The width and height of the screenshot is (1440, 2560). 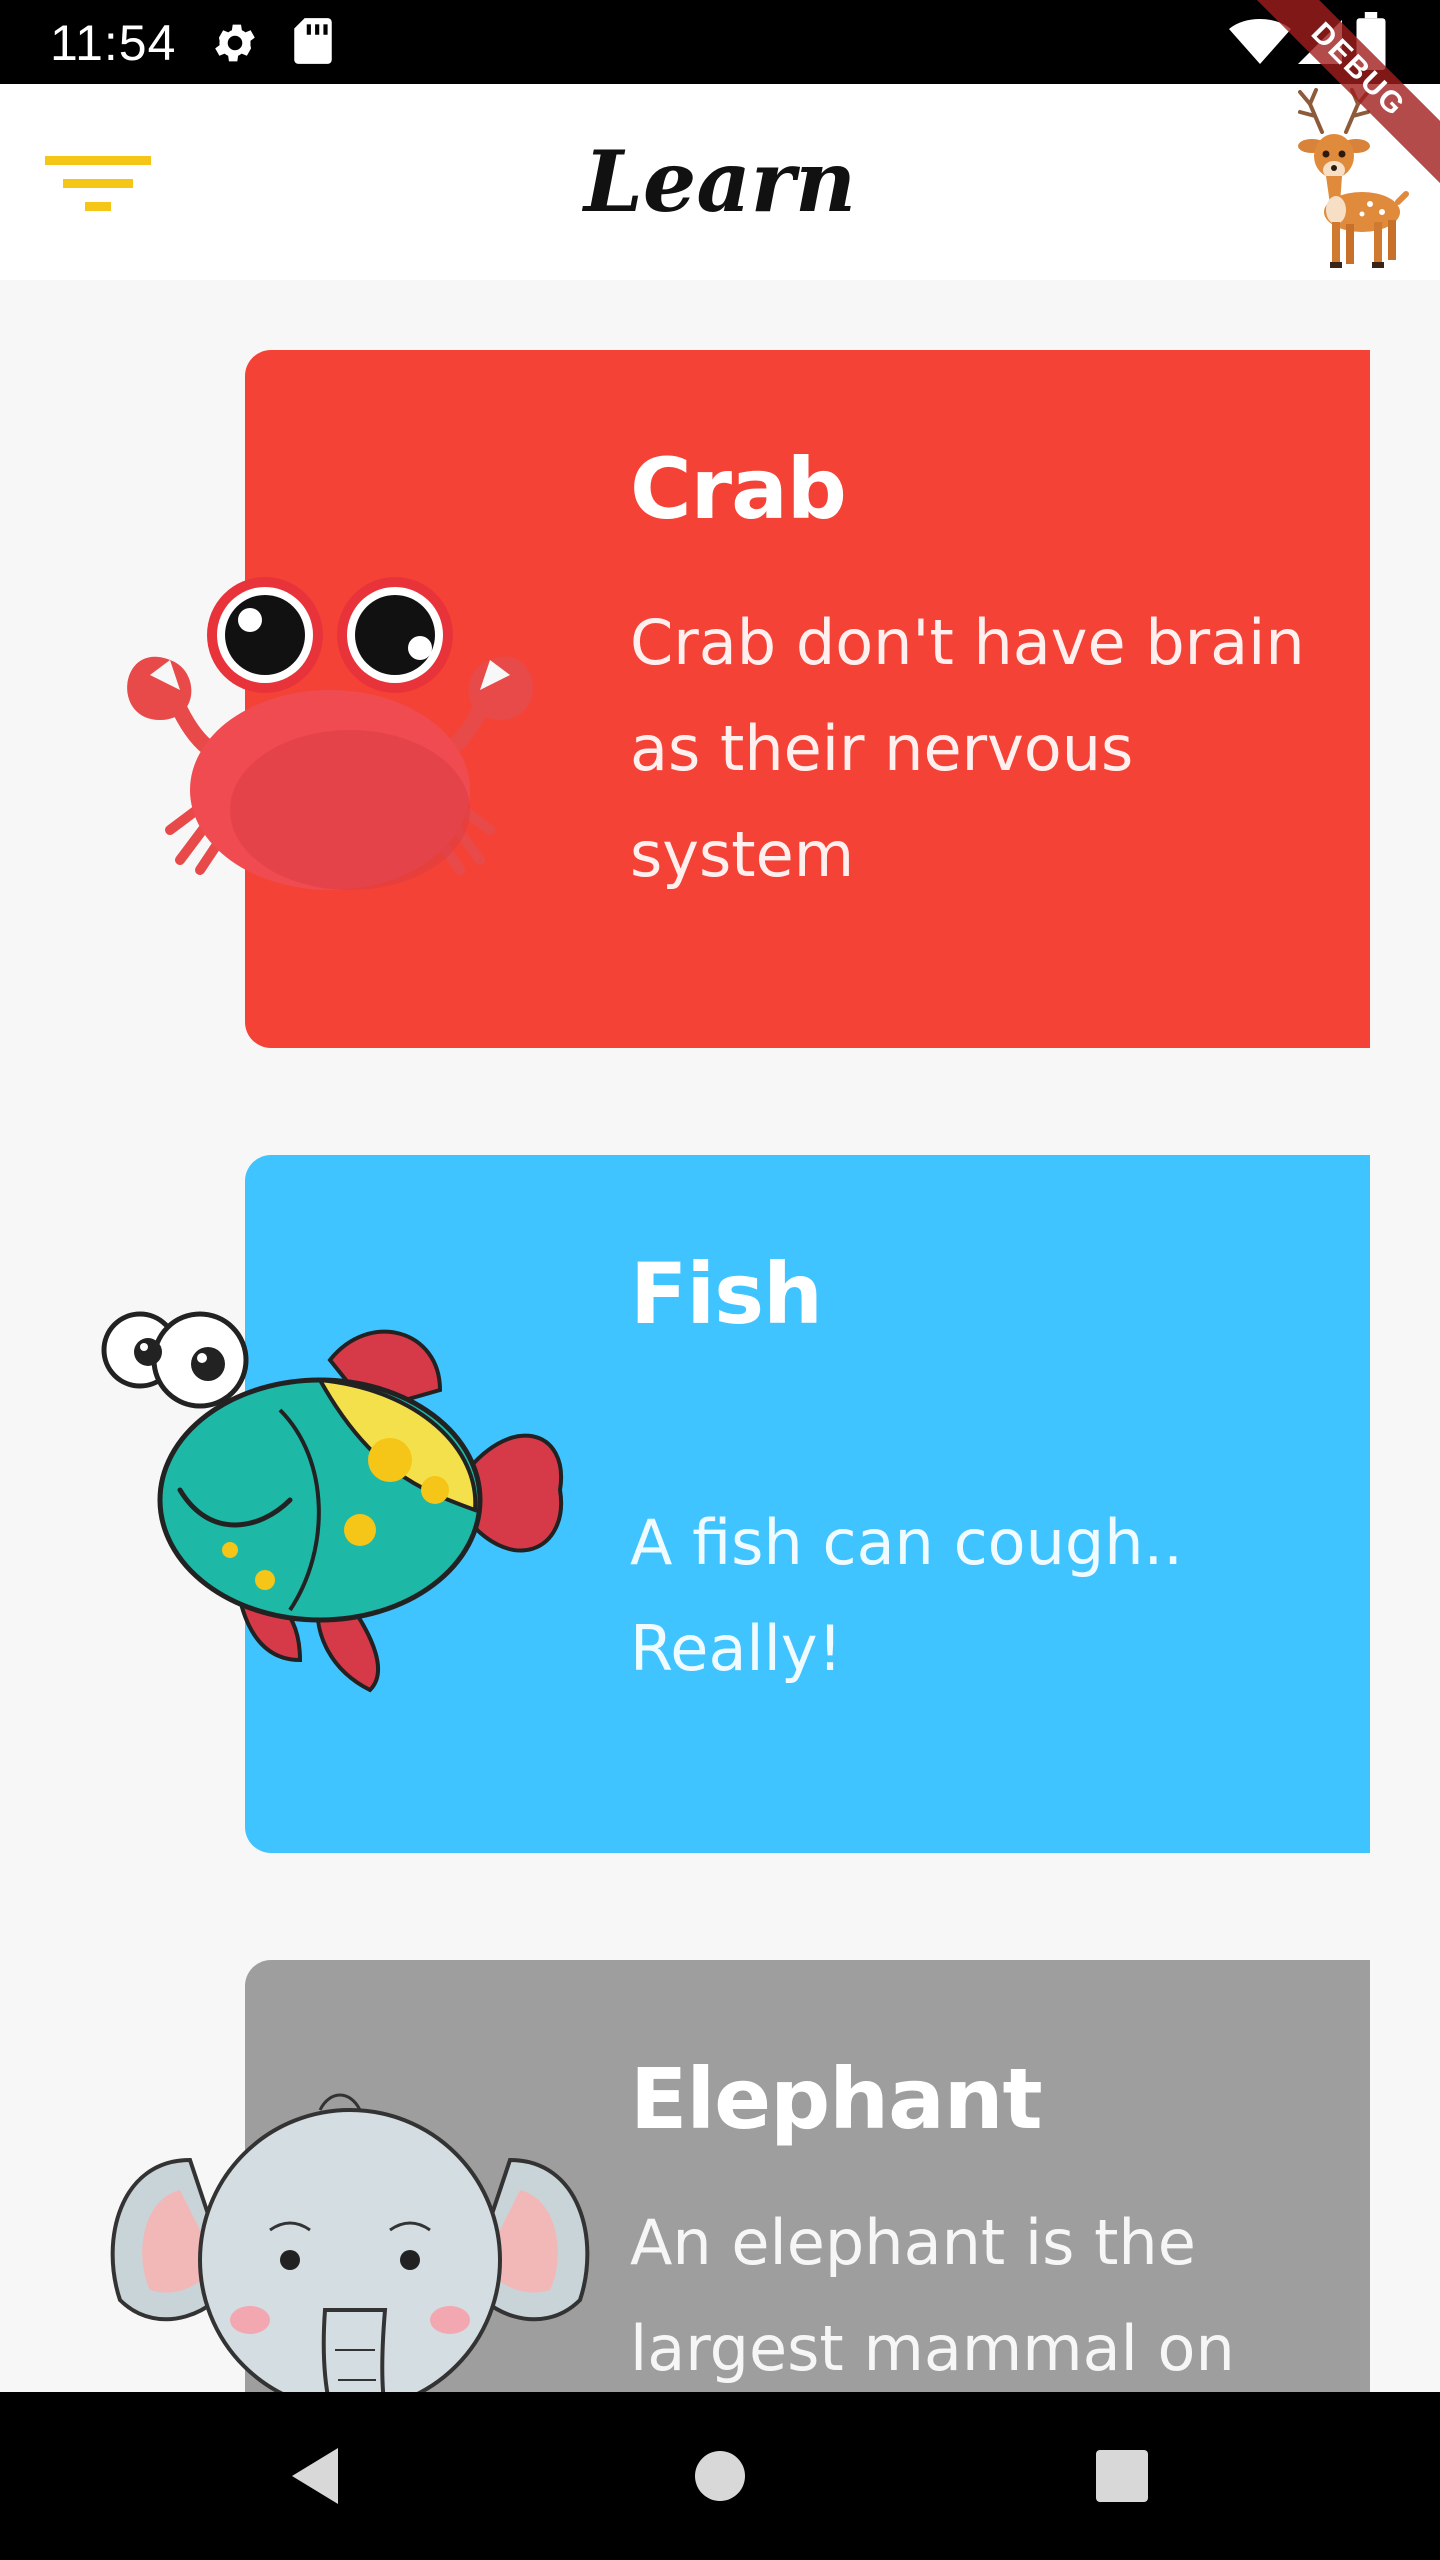 I want to click on crab-icon, so click(x=330, y=733).